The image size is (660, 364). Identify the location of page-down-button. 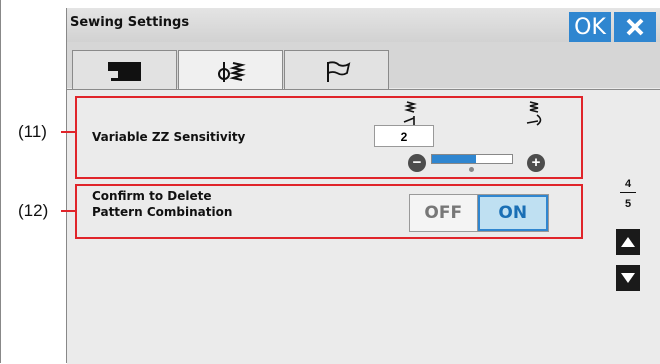
(628, 278).